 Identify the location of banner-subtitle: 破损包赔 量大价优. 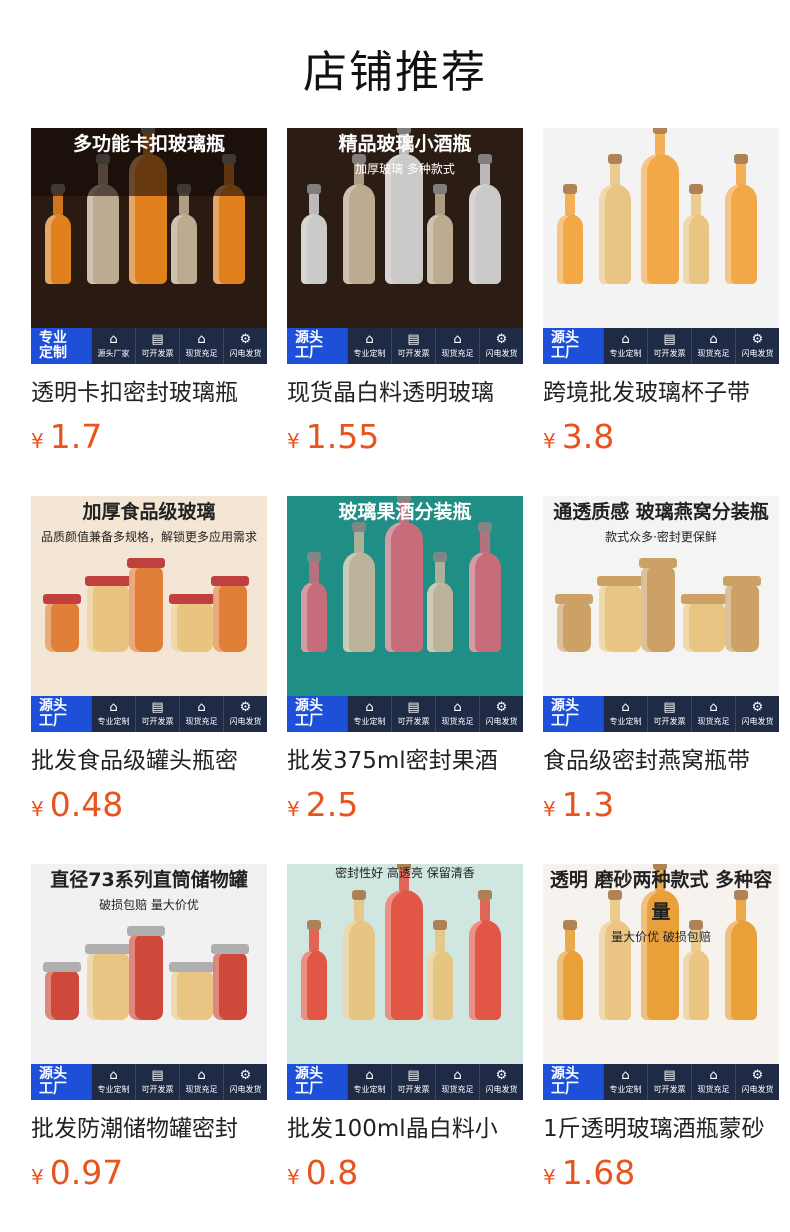
(149, 905).